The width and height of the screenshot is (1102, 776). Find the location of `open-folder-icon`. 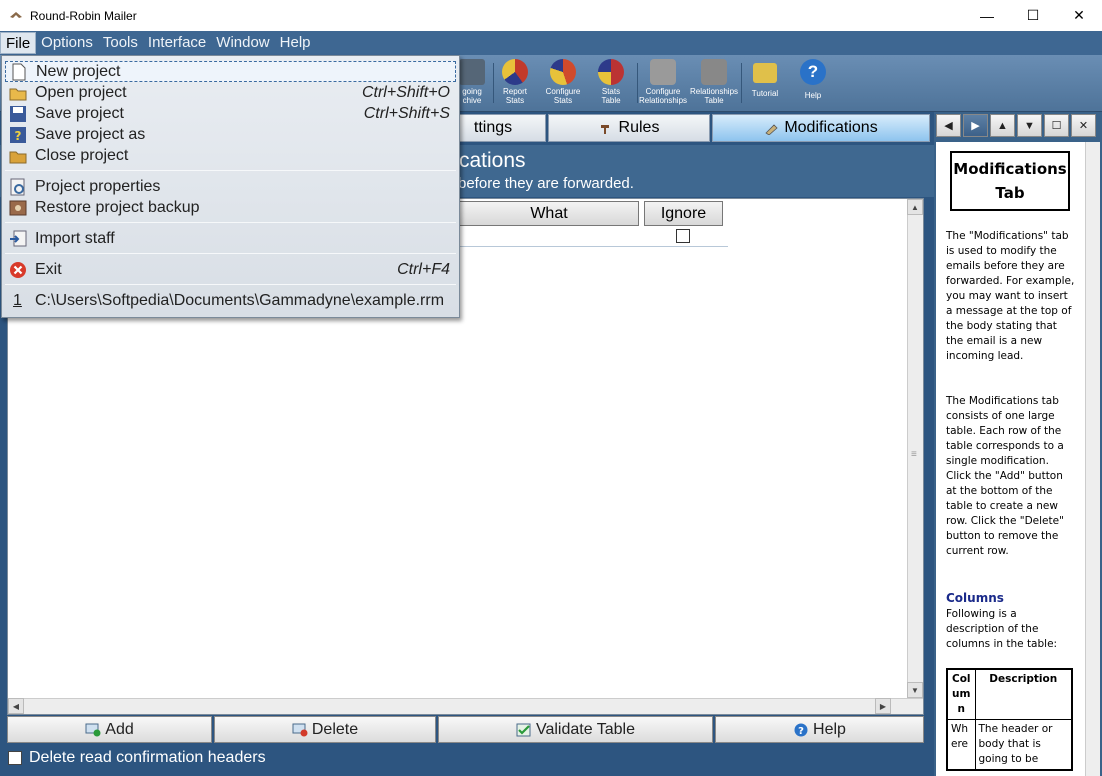

open-folder-icon is located at coordinates (18, 93).